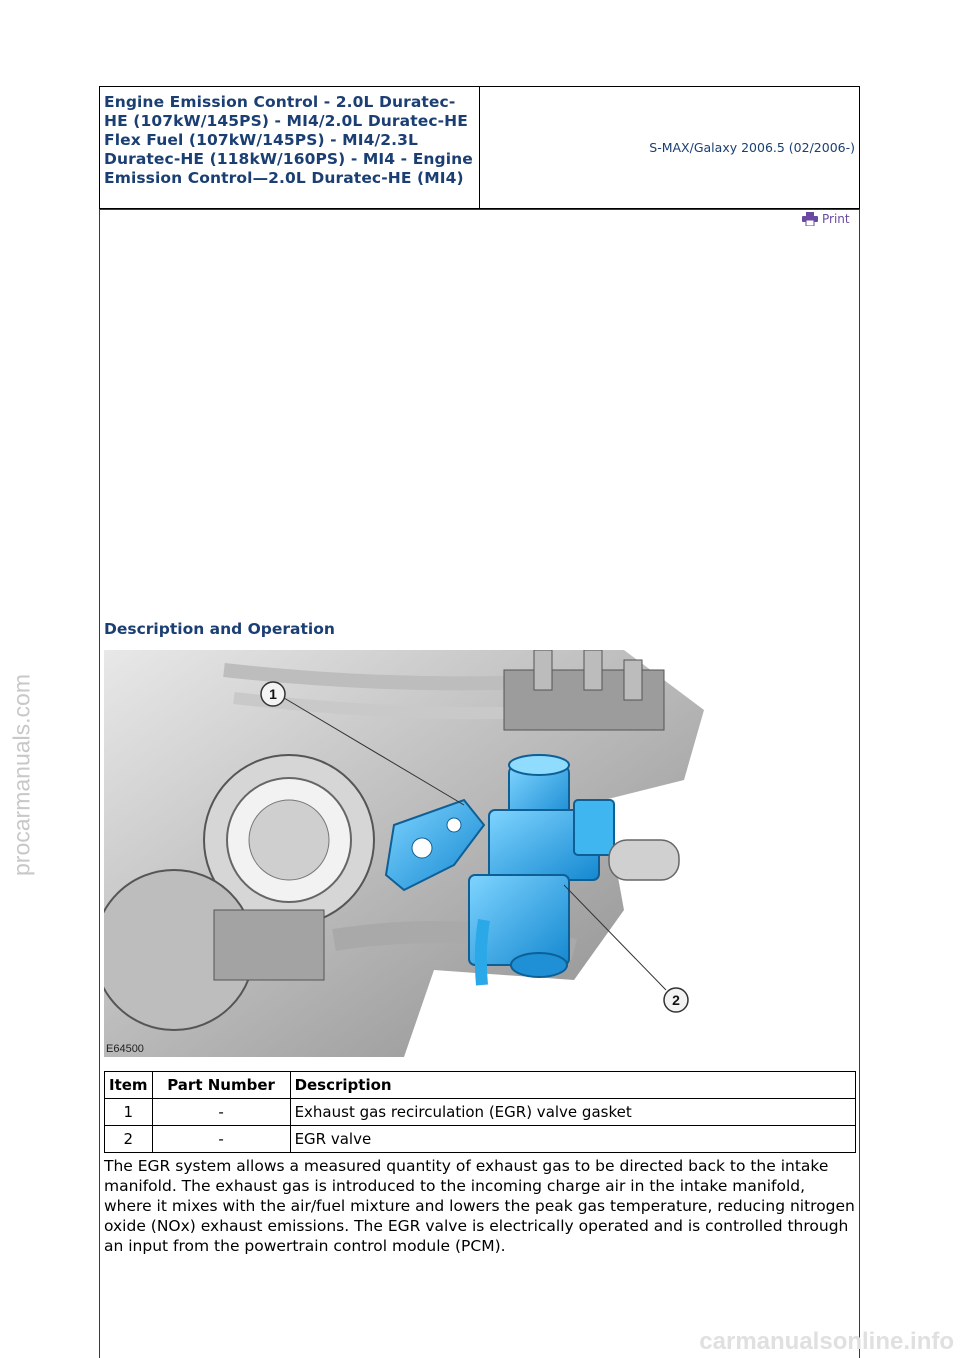  What do you see at coordinates (219, 629) in the screenshot?
I see `section-title: Description and Operation` at bounding box center [219, 629].